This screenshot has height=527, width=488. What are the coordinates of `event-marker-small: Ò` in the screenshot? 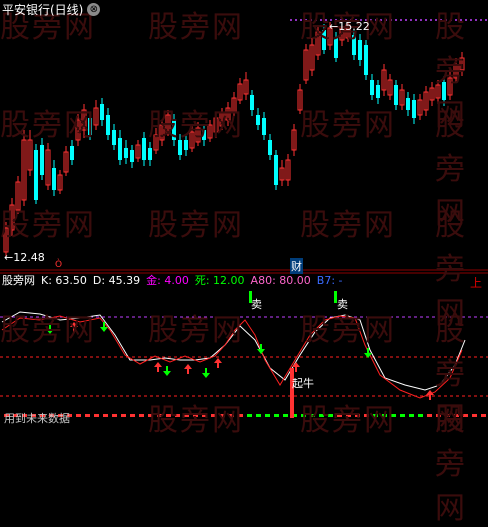 It's located at (58, 265).